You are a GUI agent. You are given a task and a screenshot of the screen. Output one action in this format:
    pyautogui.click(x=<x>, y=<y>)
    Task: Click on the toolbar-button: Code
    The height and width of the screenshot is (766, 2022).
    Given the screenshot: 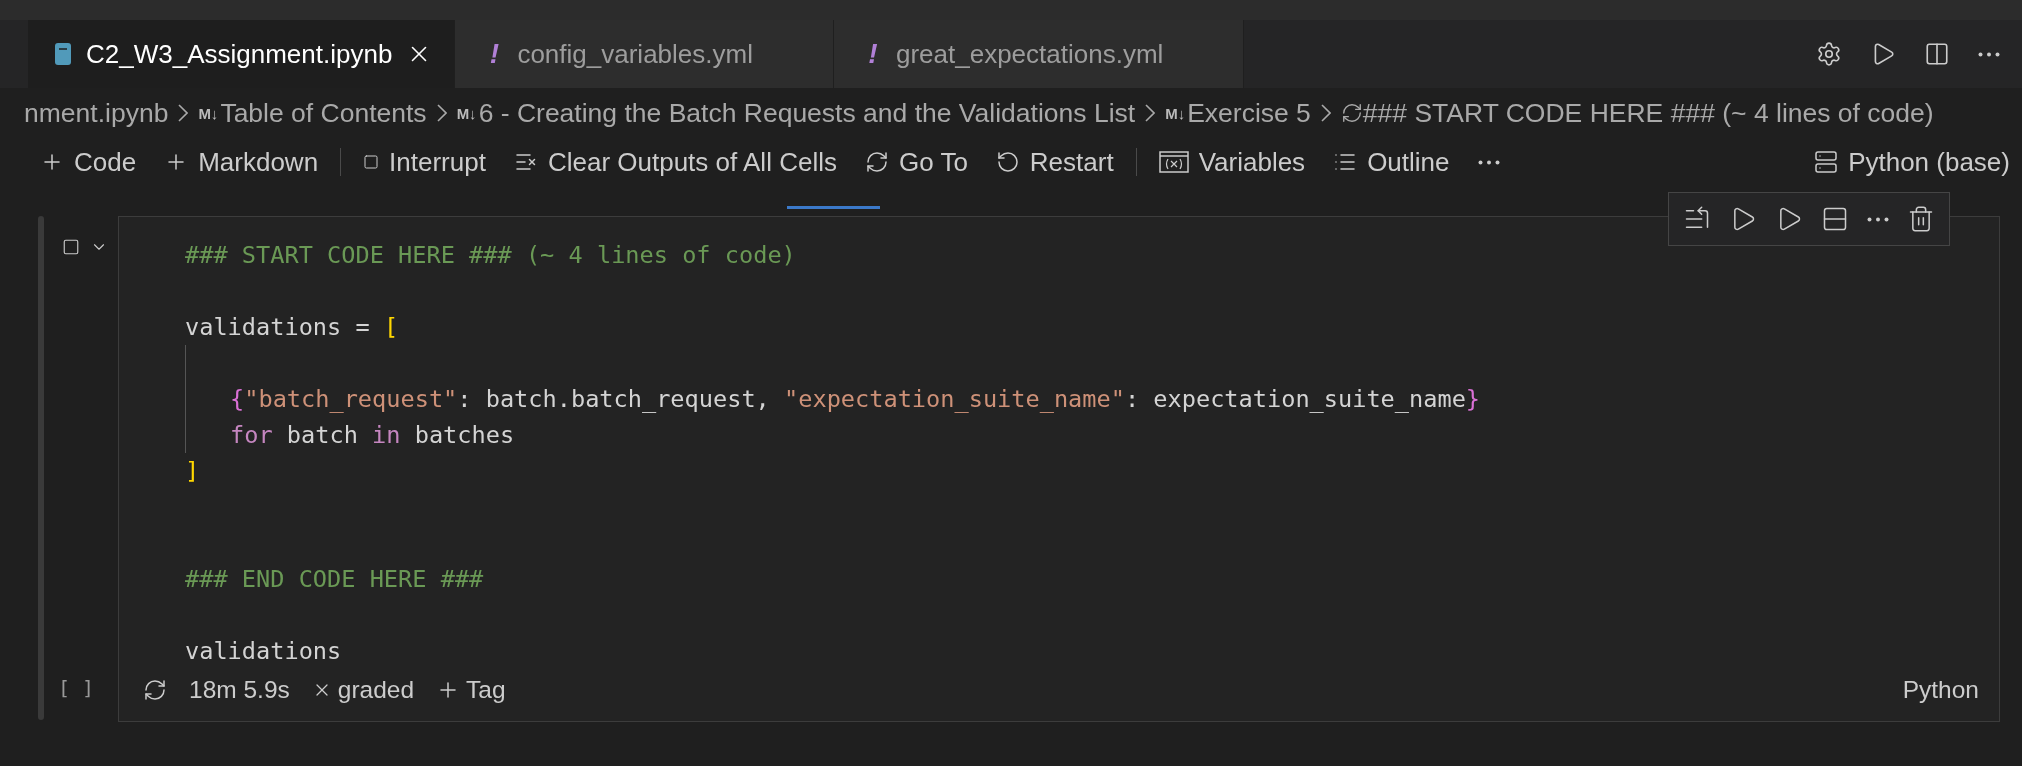 What is the action you would take?
    pyautogui.click(x=88, y=162)
    